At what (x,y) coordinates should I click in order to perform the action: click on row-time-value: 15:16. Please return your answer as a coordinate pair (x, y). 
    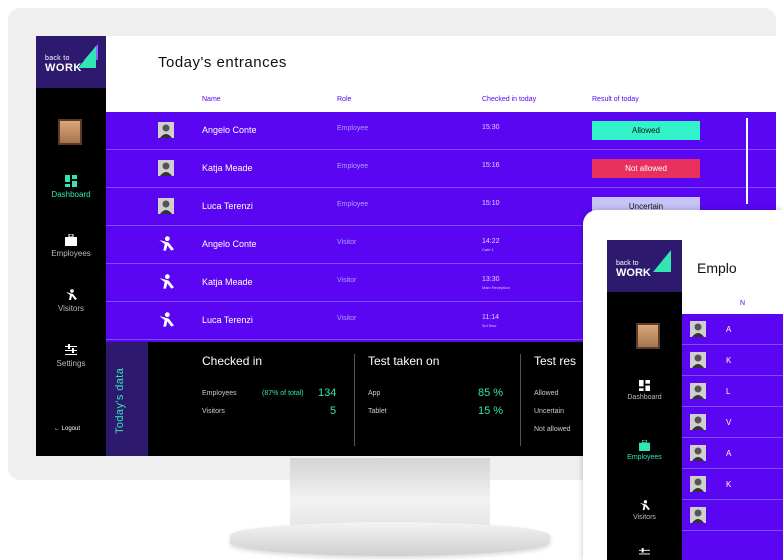
    Looking at the image, I should click on (491, 165).